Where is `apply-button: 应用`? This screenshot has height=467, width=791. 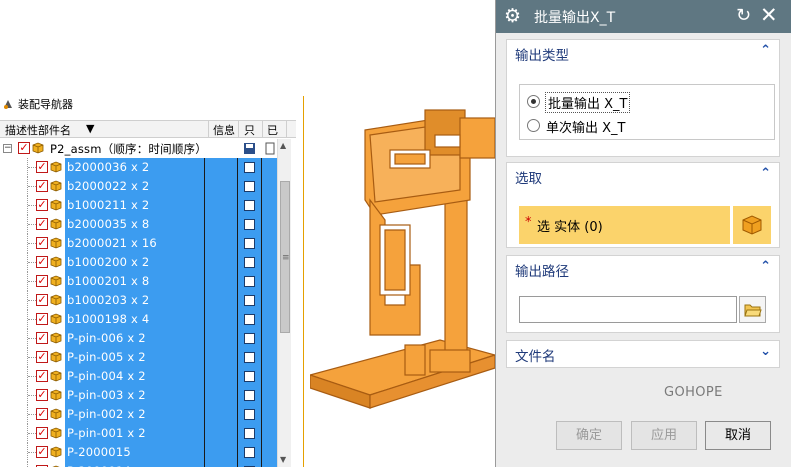
apply-button: 应用 is located at coordinates (664, 435).